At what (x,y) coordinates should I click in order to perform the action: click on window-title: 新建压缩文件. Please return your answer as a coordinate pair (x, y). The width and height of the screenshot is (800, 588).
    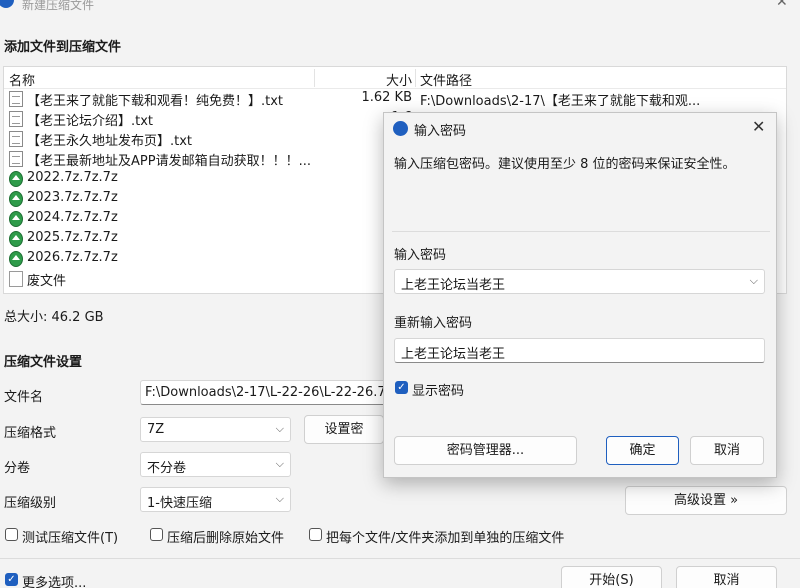
    Looking at the image, I should click on (58, 6).